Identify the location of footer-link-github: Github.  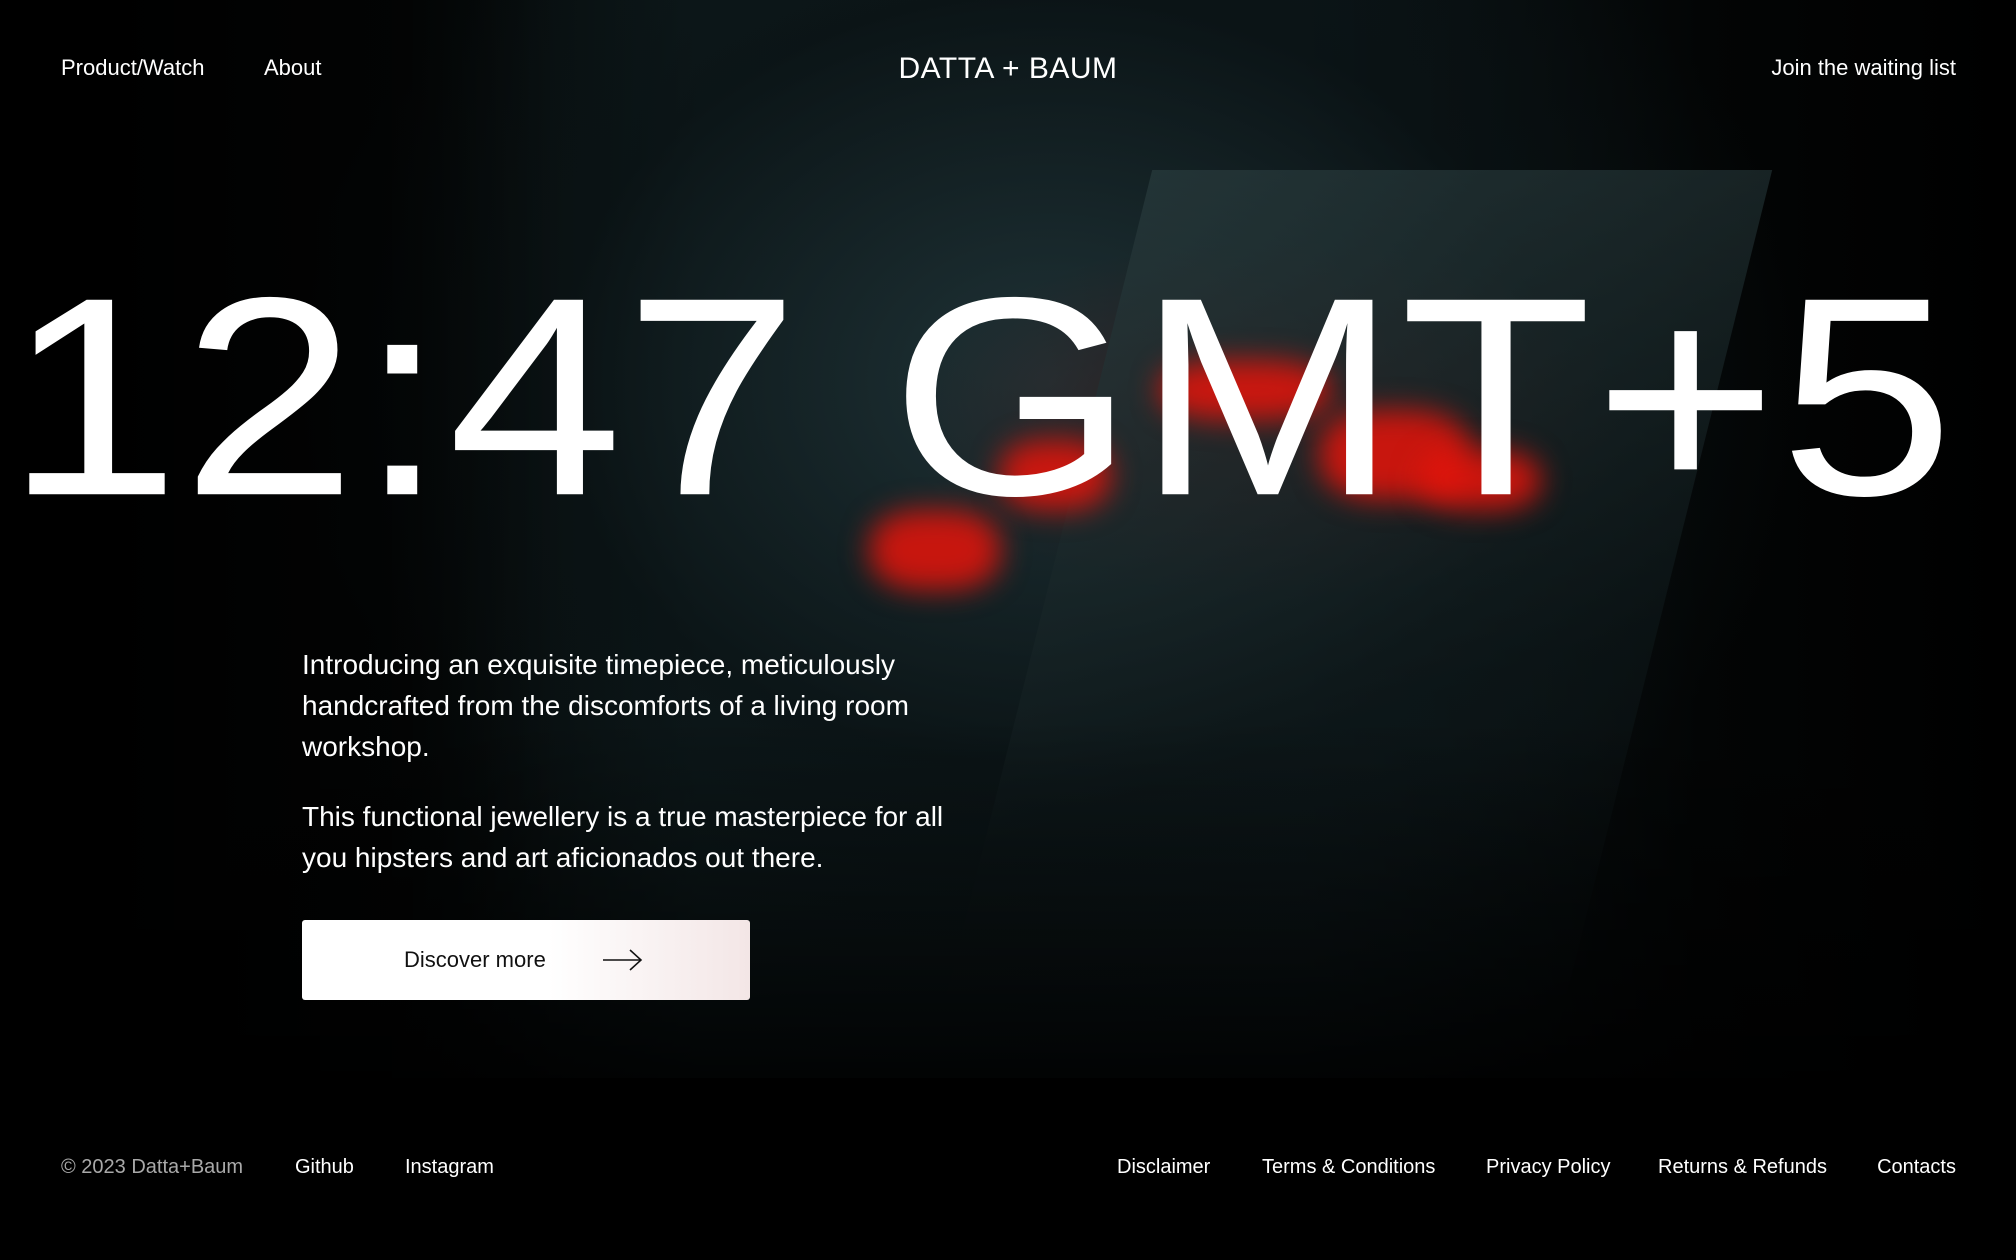
(324, 1167).